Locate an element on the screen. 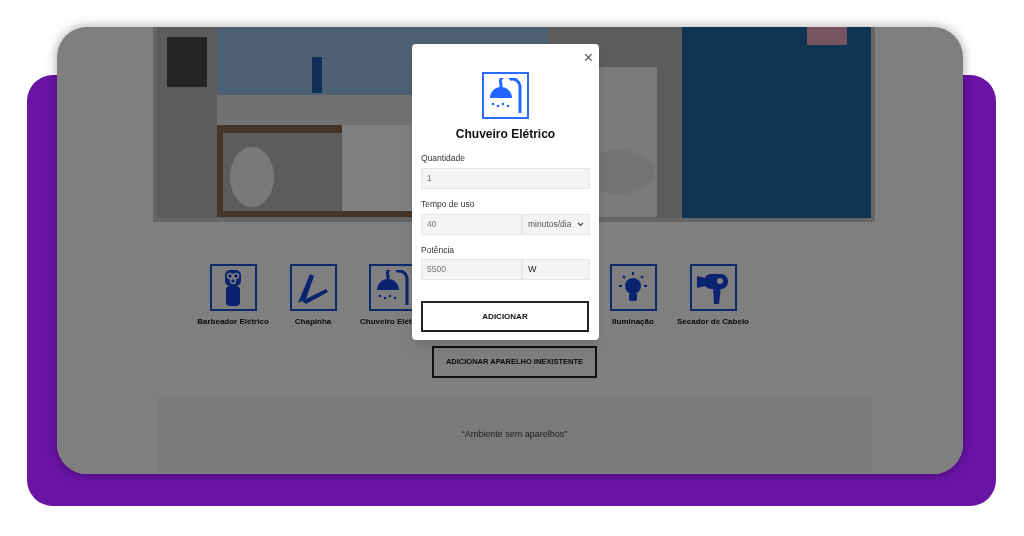 This screenshot has width=1024, height=536. empty-message: “Ambiente sem aparelhos” is located at coordinates (514, 434).